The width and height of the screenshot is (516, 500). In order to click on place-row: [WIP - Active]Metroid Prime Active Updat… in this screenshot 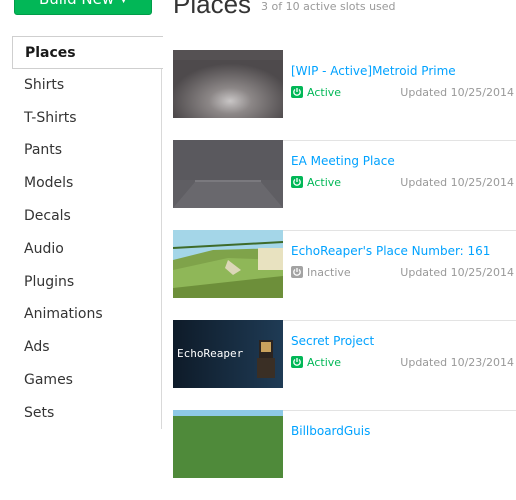, I will do `click(344, 95)`.